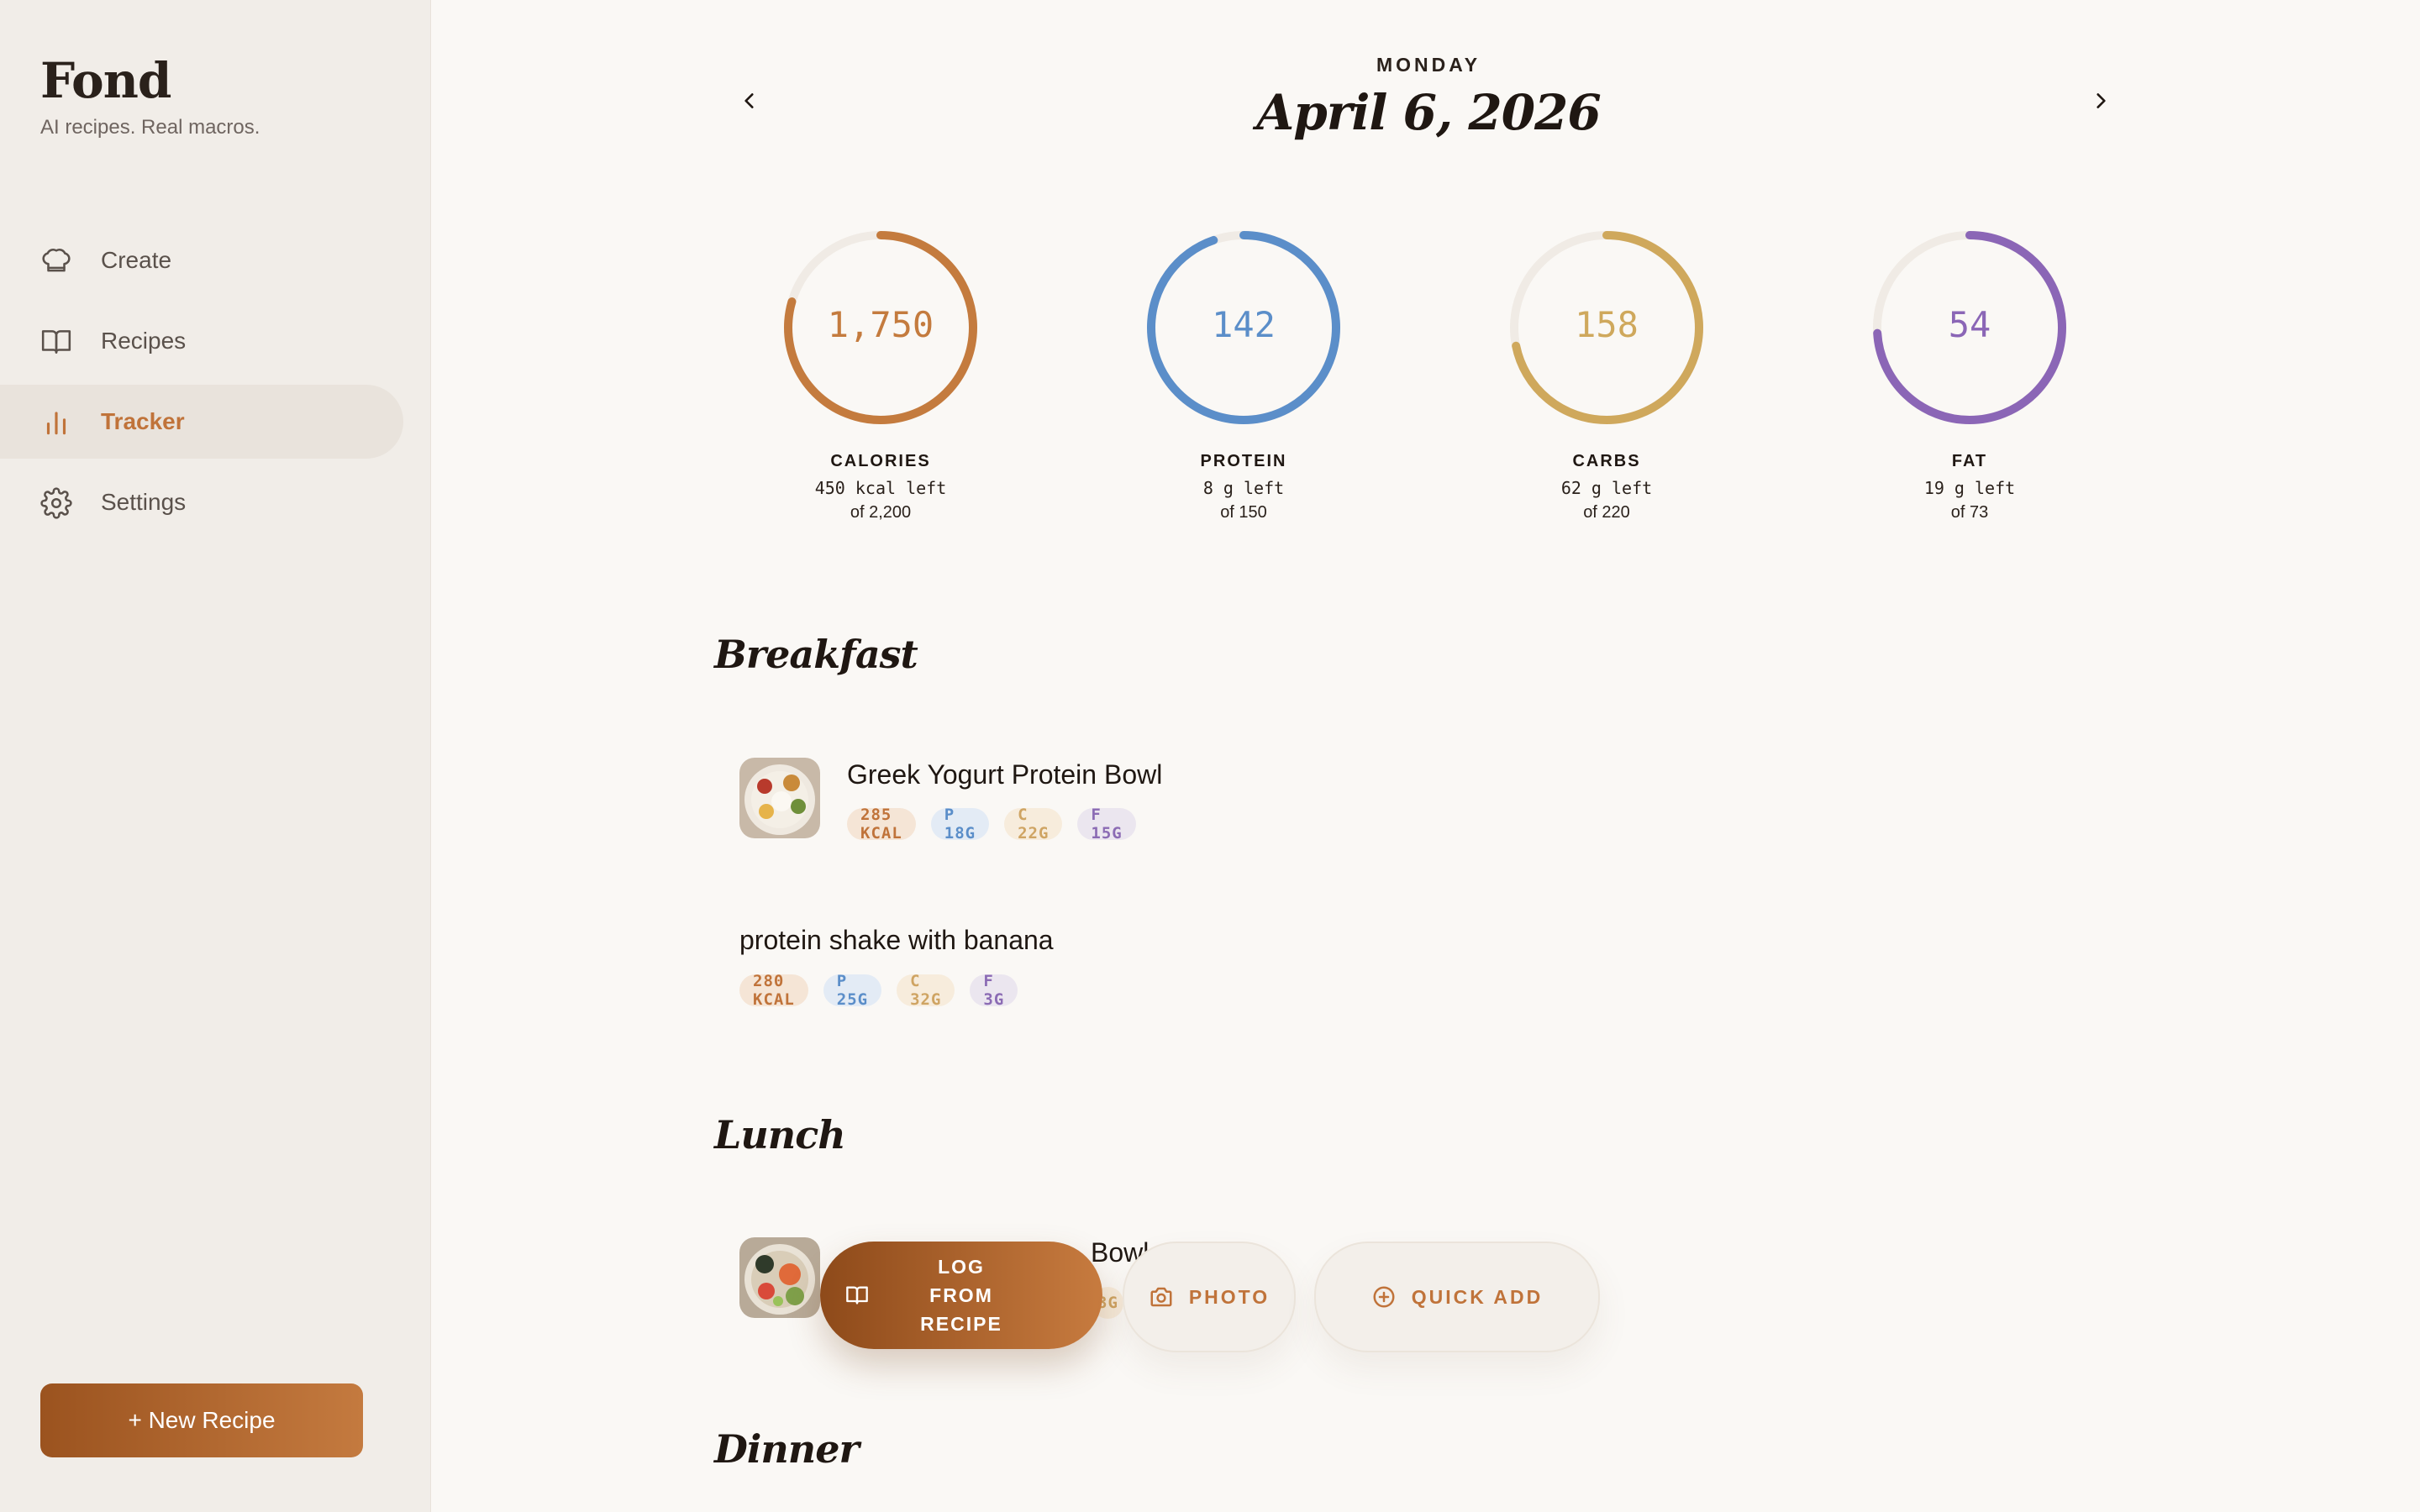  I want to click on photo-button: PHOTO, so click(1209, 1297).